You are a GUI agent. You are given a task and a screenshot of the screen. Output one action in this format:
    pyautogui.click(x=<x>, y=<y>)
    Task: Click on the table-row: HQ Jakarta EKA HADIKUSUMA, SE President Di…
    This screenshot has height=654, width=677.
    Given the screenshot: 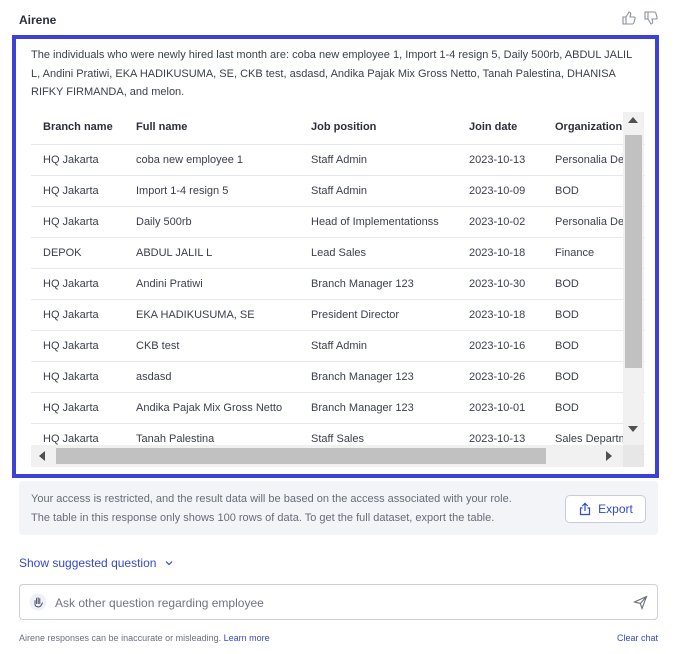 What is the action you would take?
    pyautogui.click(x=338, y=315)
    